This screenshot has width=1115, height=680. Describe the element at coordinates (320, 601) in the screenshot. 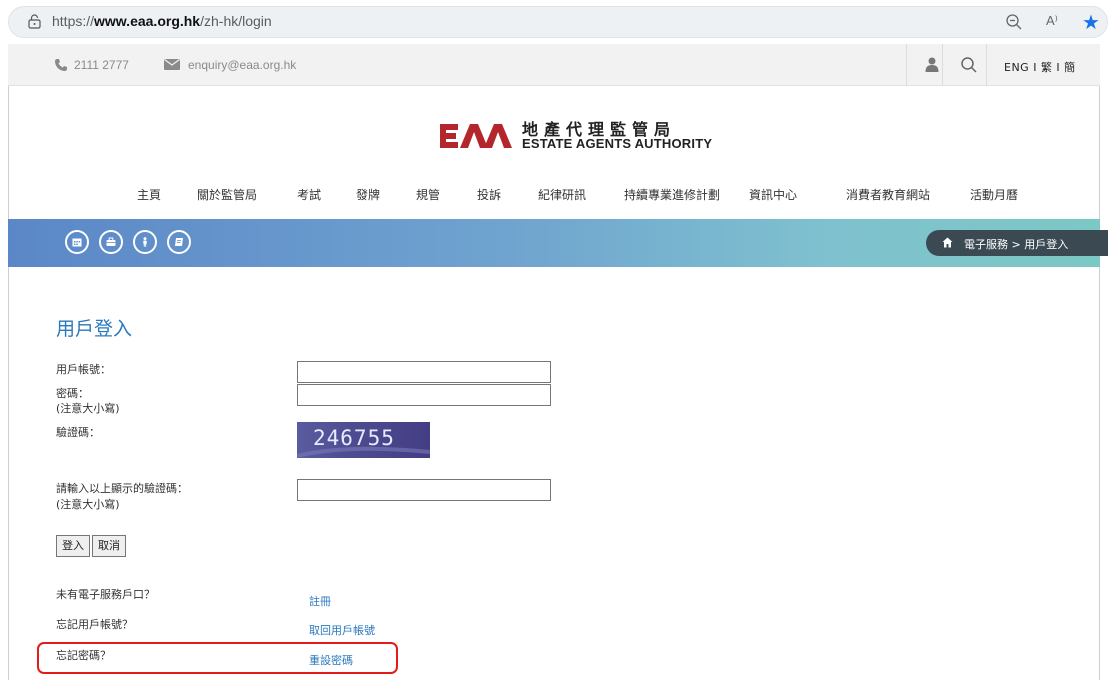

I see `register-link: 註冊` at that location.